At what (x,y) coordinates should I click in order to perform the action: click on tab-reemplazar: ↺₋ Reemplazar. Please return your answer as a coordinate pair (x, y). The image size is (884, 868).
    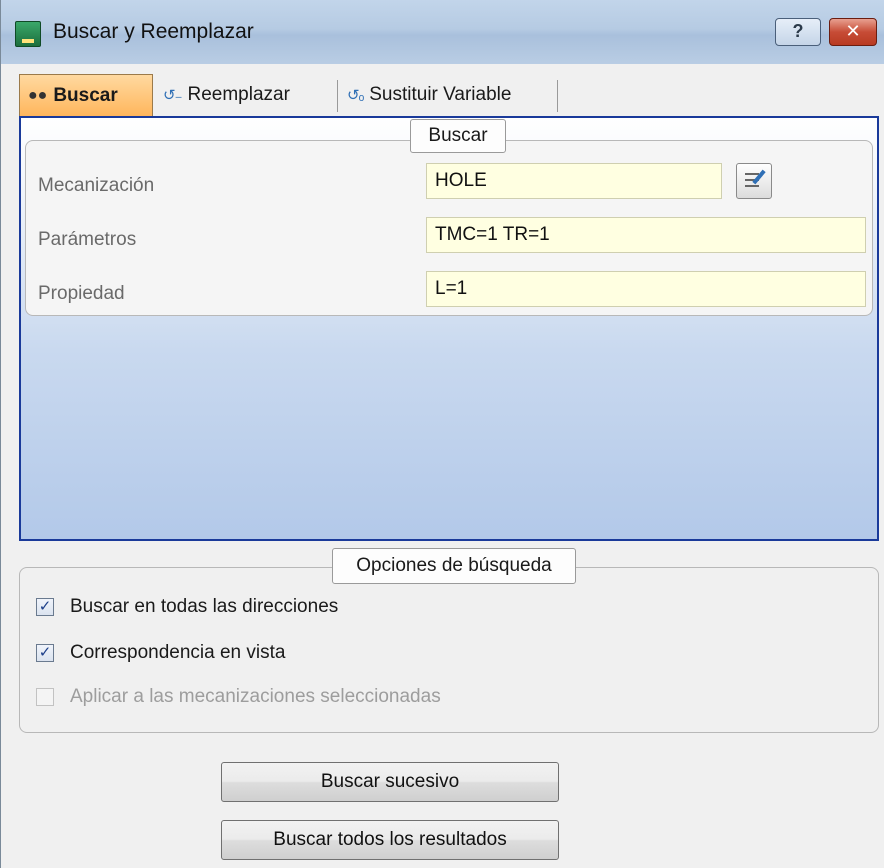
    Looking at the image, I should click on (246, 95).